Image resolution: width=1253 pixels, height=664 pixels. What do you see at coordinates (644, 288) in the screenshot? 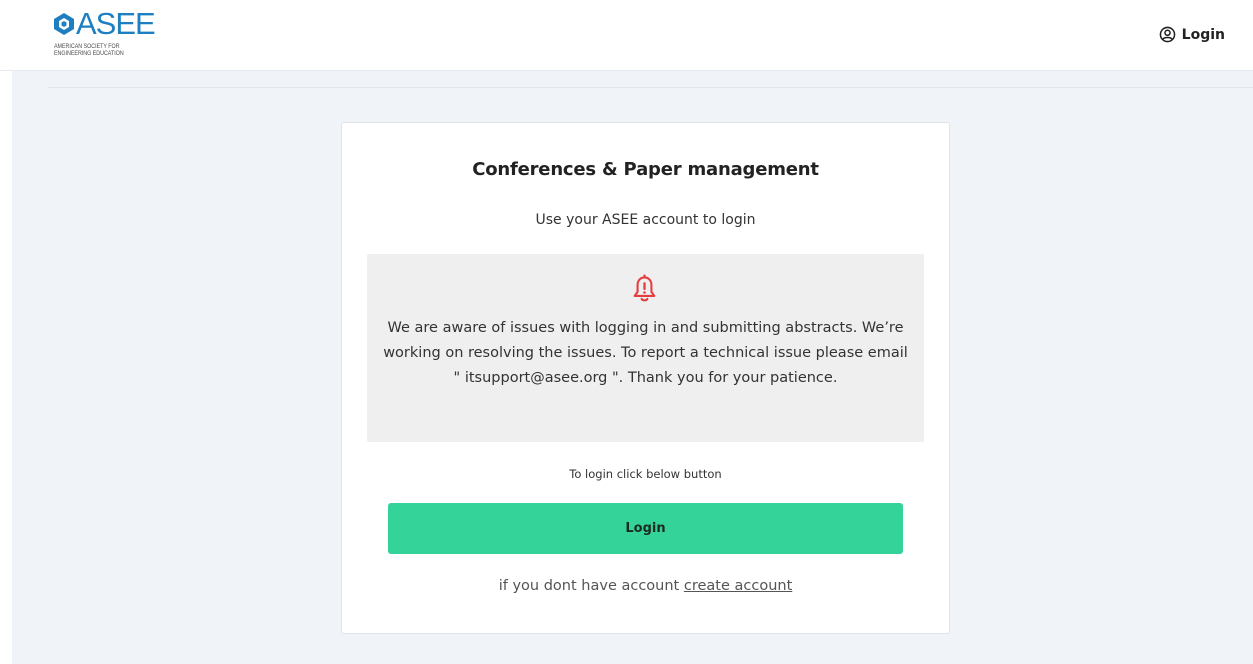
I see `bell-alert-icon` at bounding box center [644, 288].